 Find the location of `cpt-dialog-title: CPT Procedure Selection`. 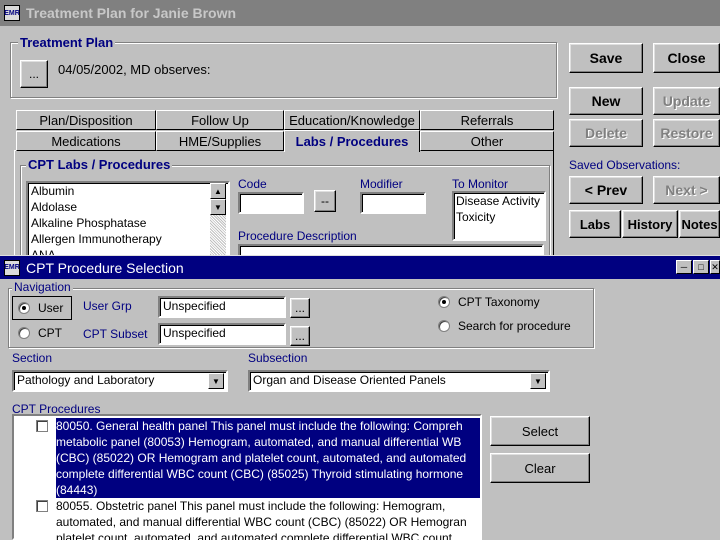

cpt-dialog-title: CPT Procedure Selection is located at coordinates (105, 267).